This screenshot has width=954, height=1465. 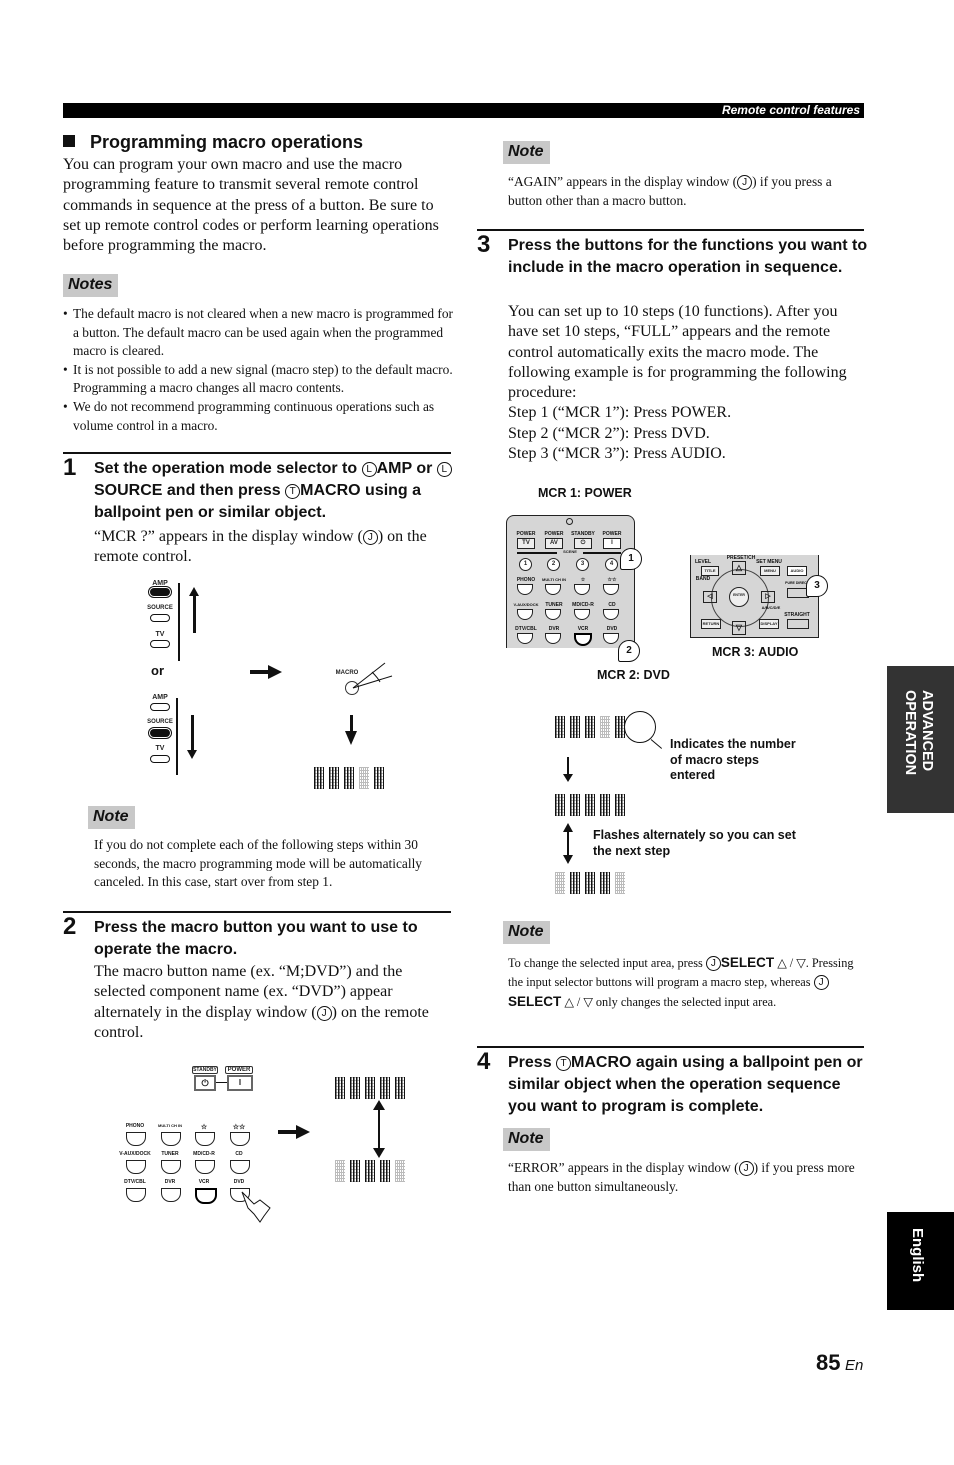 I want to click on arrow-down-icon, so click(x=192, y=734).